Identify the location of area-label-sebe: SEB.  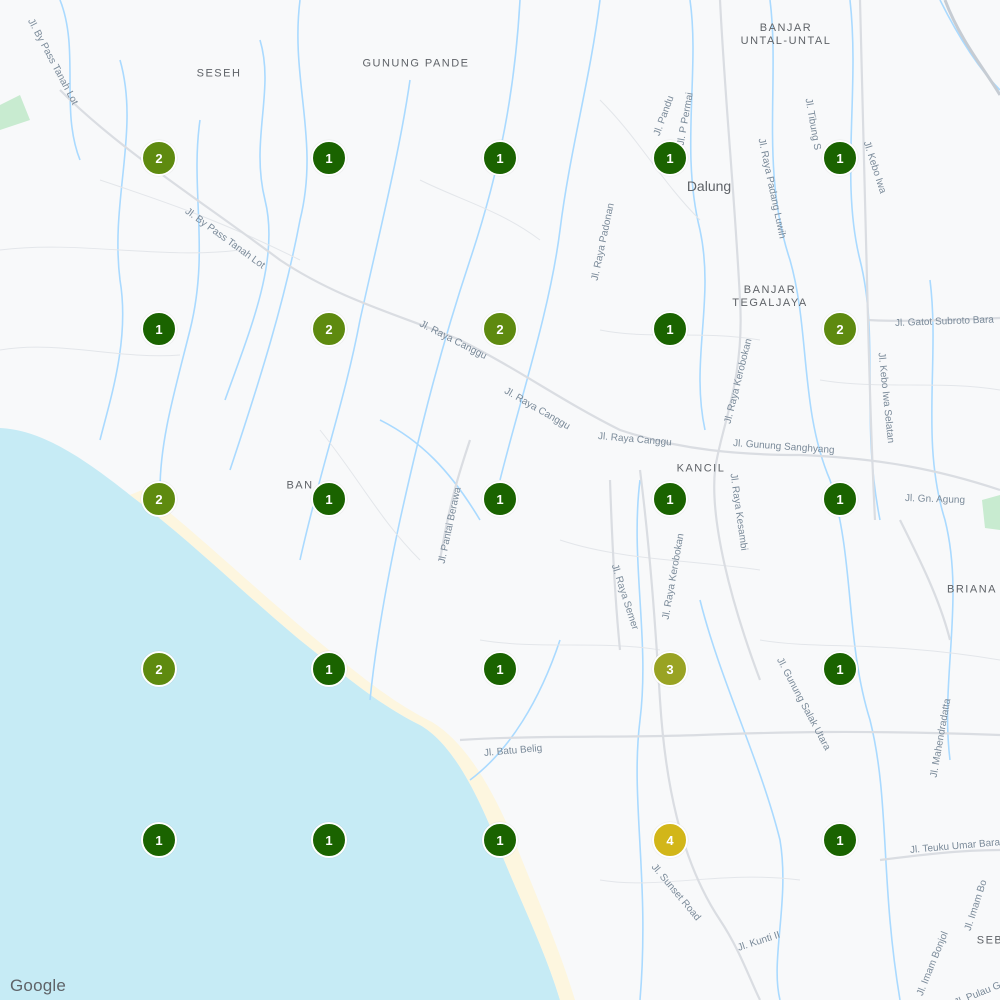
(988, 940).